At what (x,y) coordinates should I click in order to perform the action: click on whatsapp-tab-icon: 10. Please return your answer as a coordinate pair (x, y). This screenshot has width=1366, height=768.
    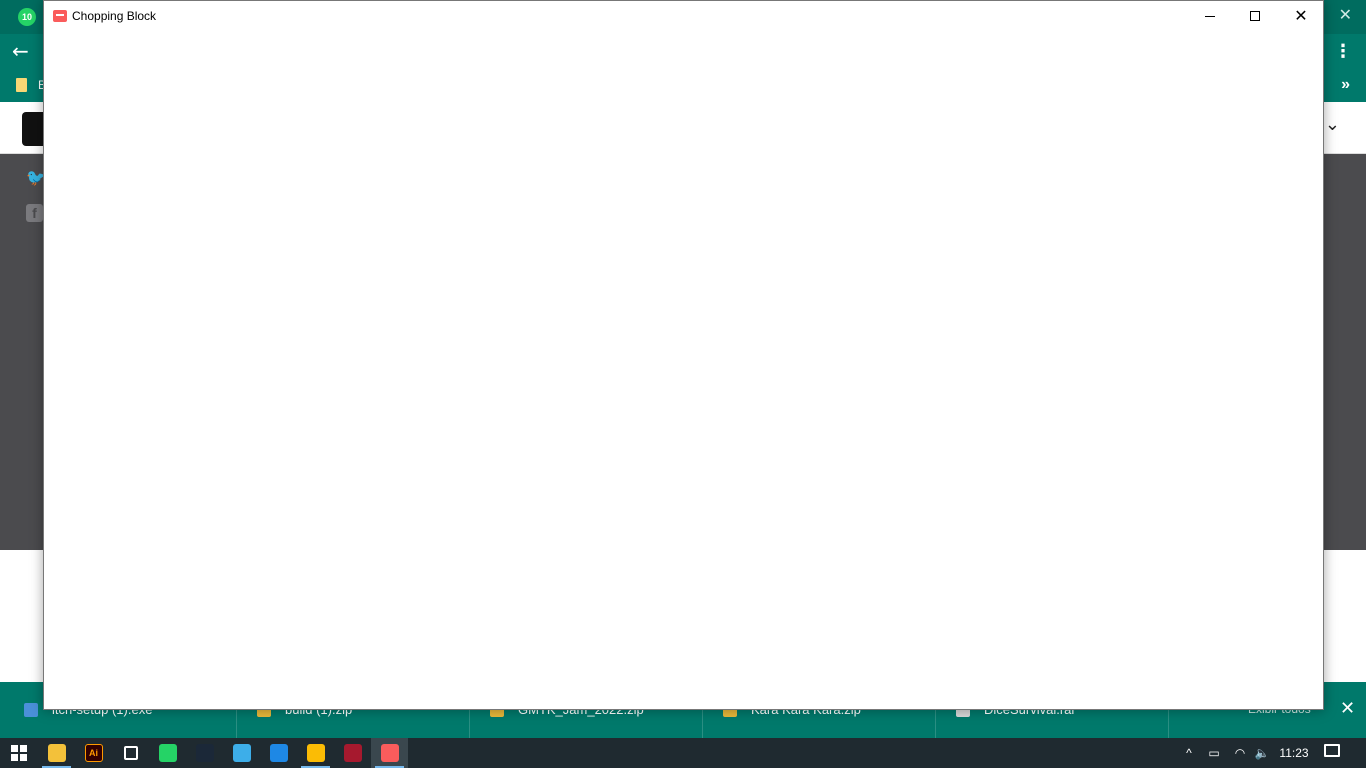
    Looking at the image, I should click on (27, 17).